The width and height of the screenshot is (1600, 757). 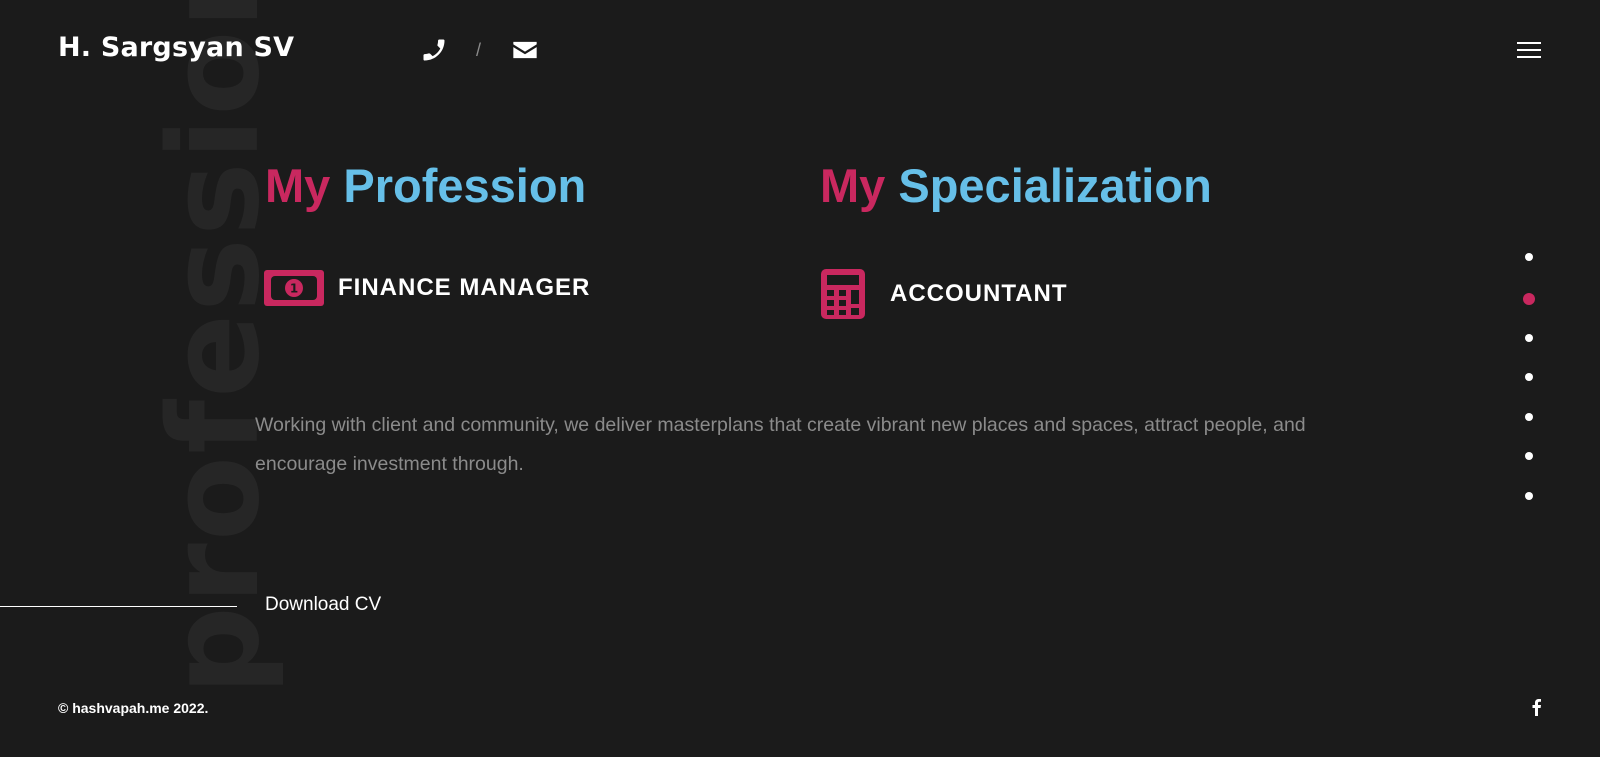 I want to click on role-label: FINANCE MANAGER, so click(x=464, y=287).